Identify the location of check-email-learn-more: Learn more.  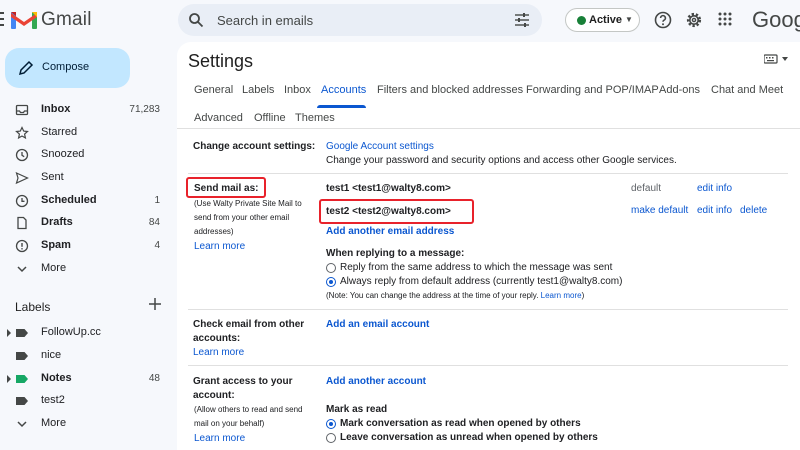
(218, 352).